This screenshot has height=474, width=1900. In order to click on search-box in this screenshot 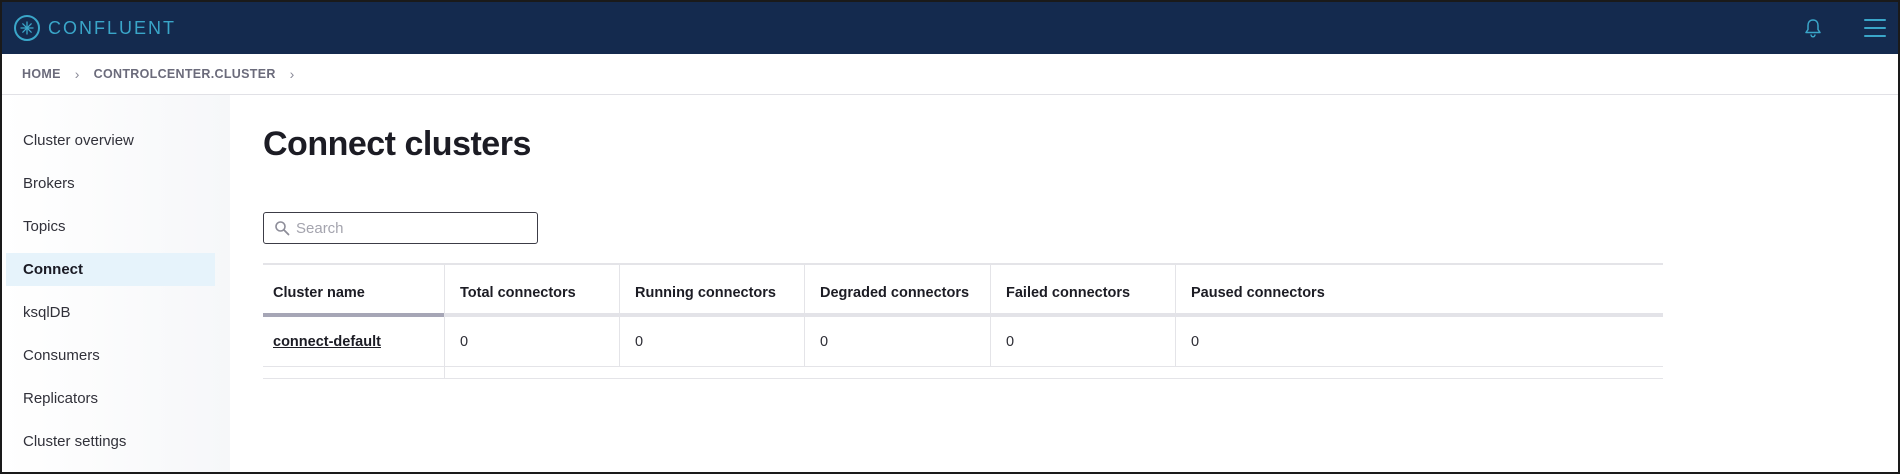, I will do `click(400, 228)`.